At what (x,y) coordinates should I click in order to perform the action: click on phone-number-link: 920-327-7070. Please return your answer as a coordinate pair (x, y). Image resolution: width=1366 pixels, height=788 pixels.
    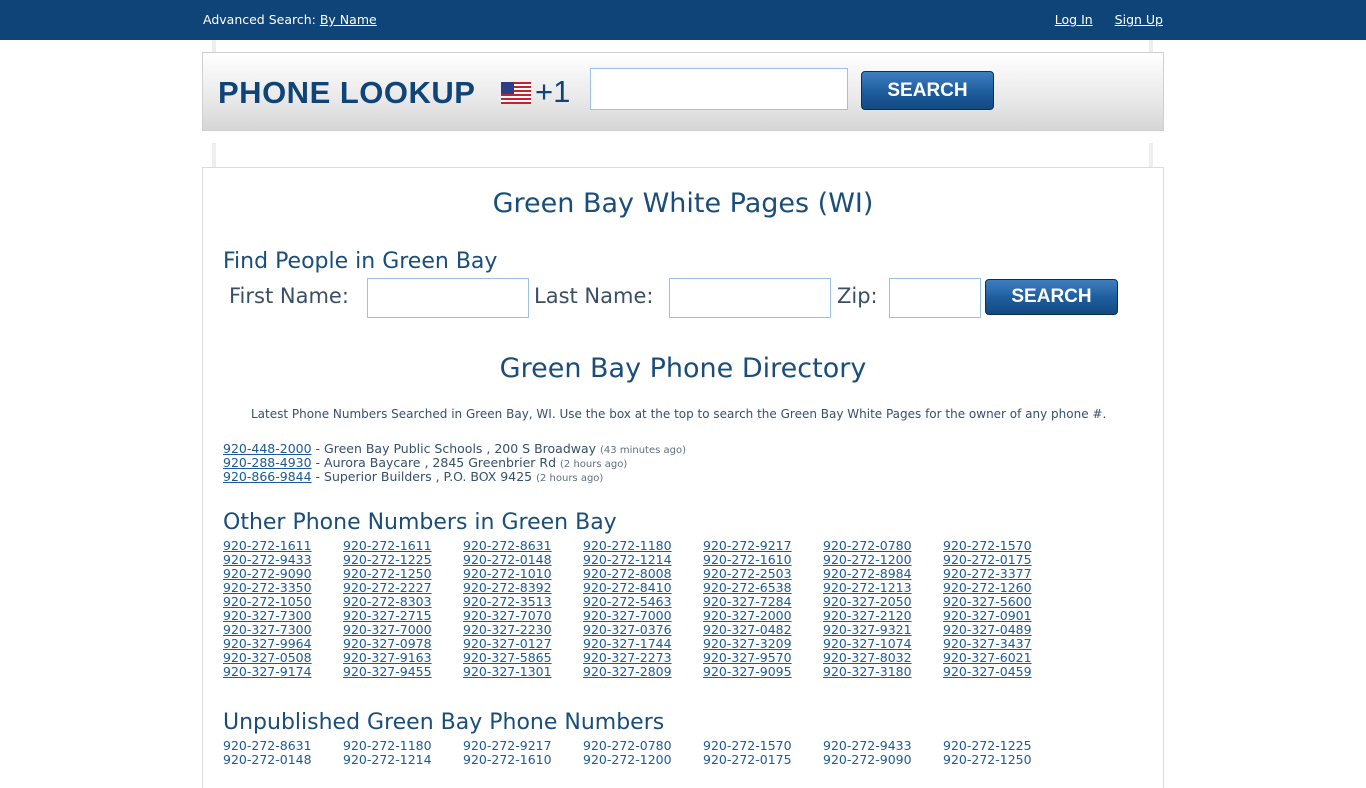
    Looking at the image, I should click on (523, 616).